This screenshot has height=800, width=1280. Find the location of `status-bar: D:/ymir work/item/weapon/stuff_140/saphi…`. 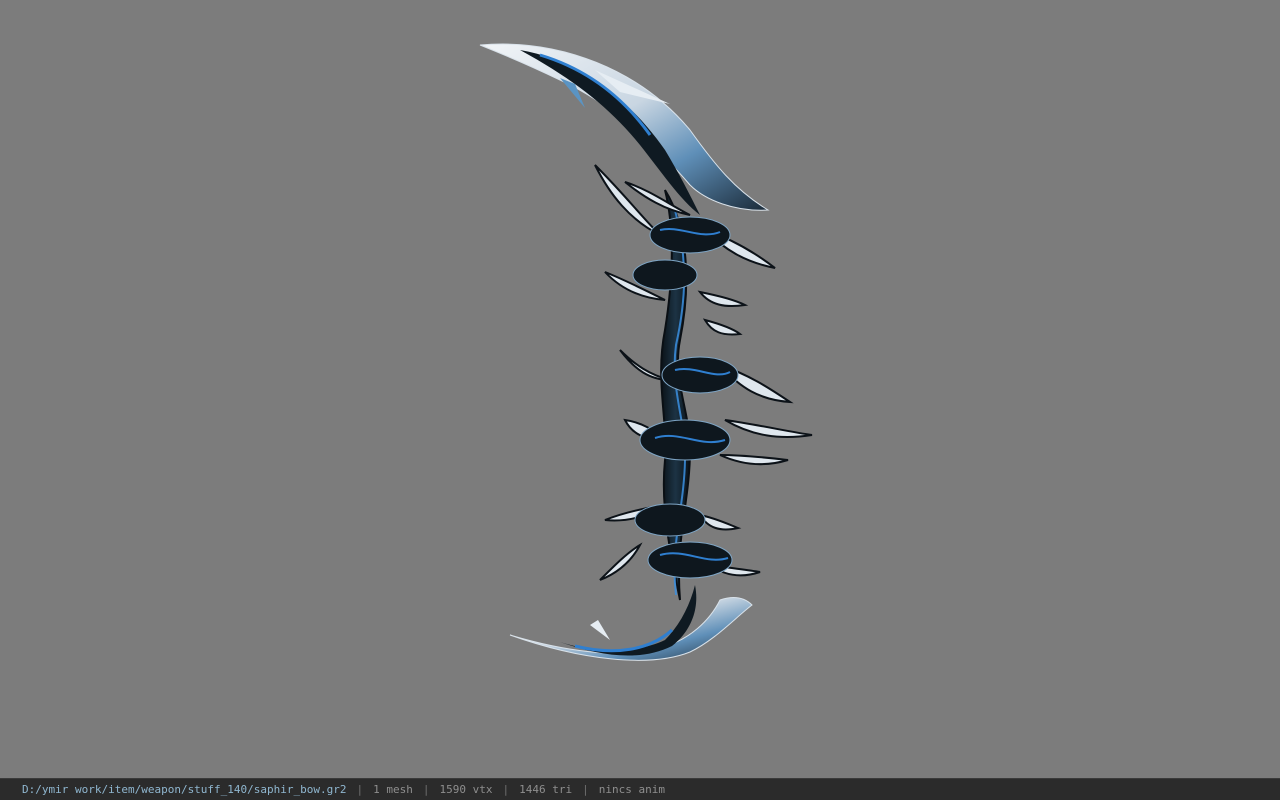

status-bar: D:/ymir work/item/weapon/stuff_140/saphi… is located at coordinates (640, 789).